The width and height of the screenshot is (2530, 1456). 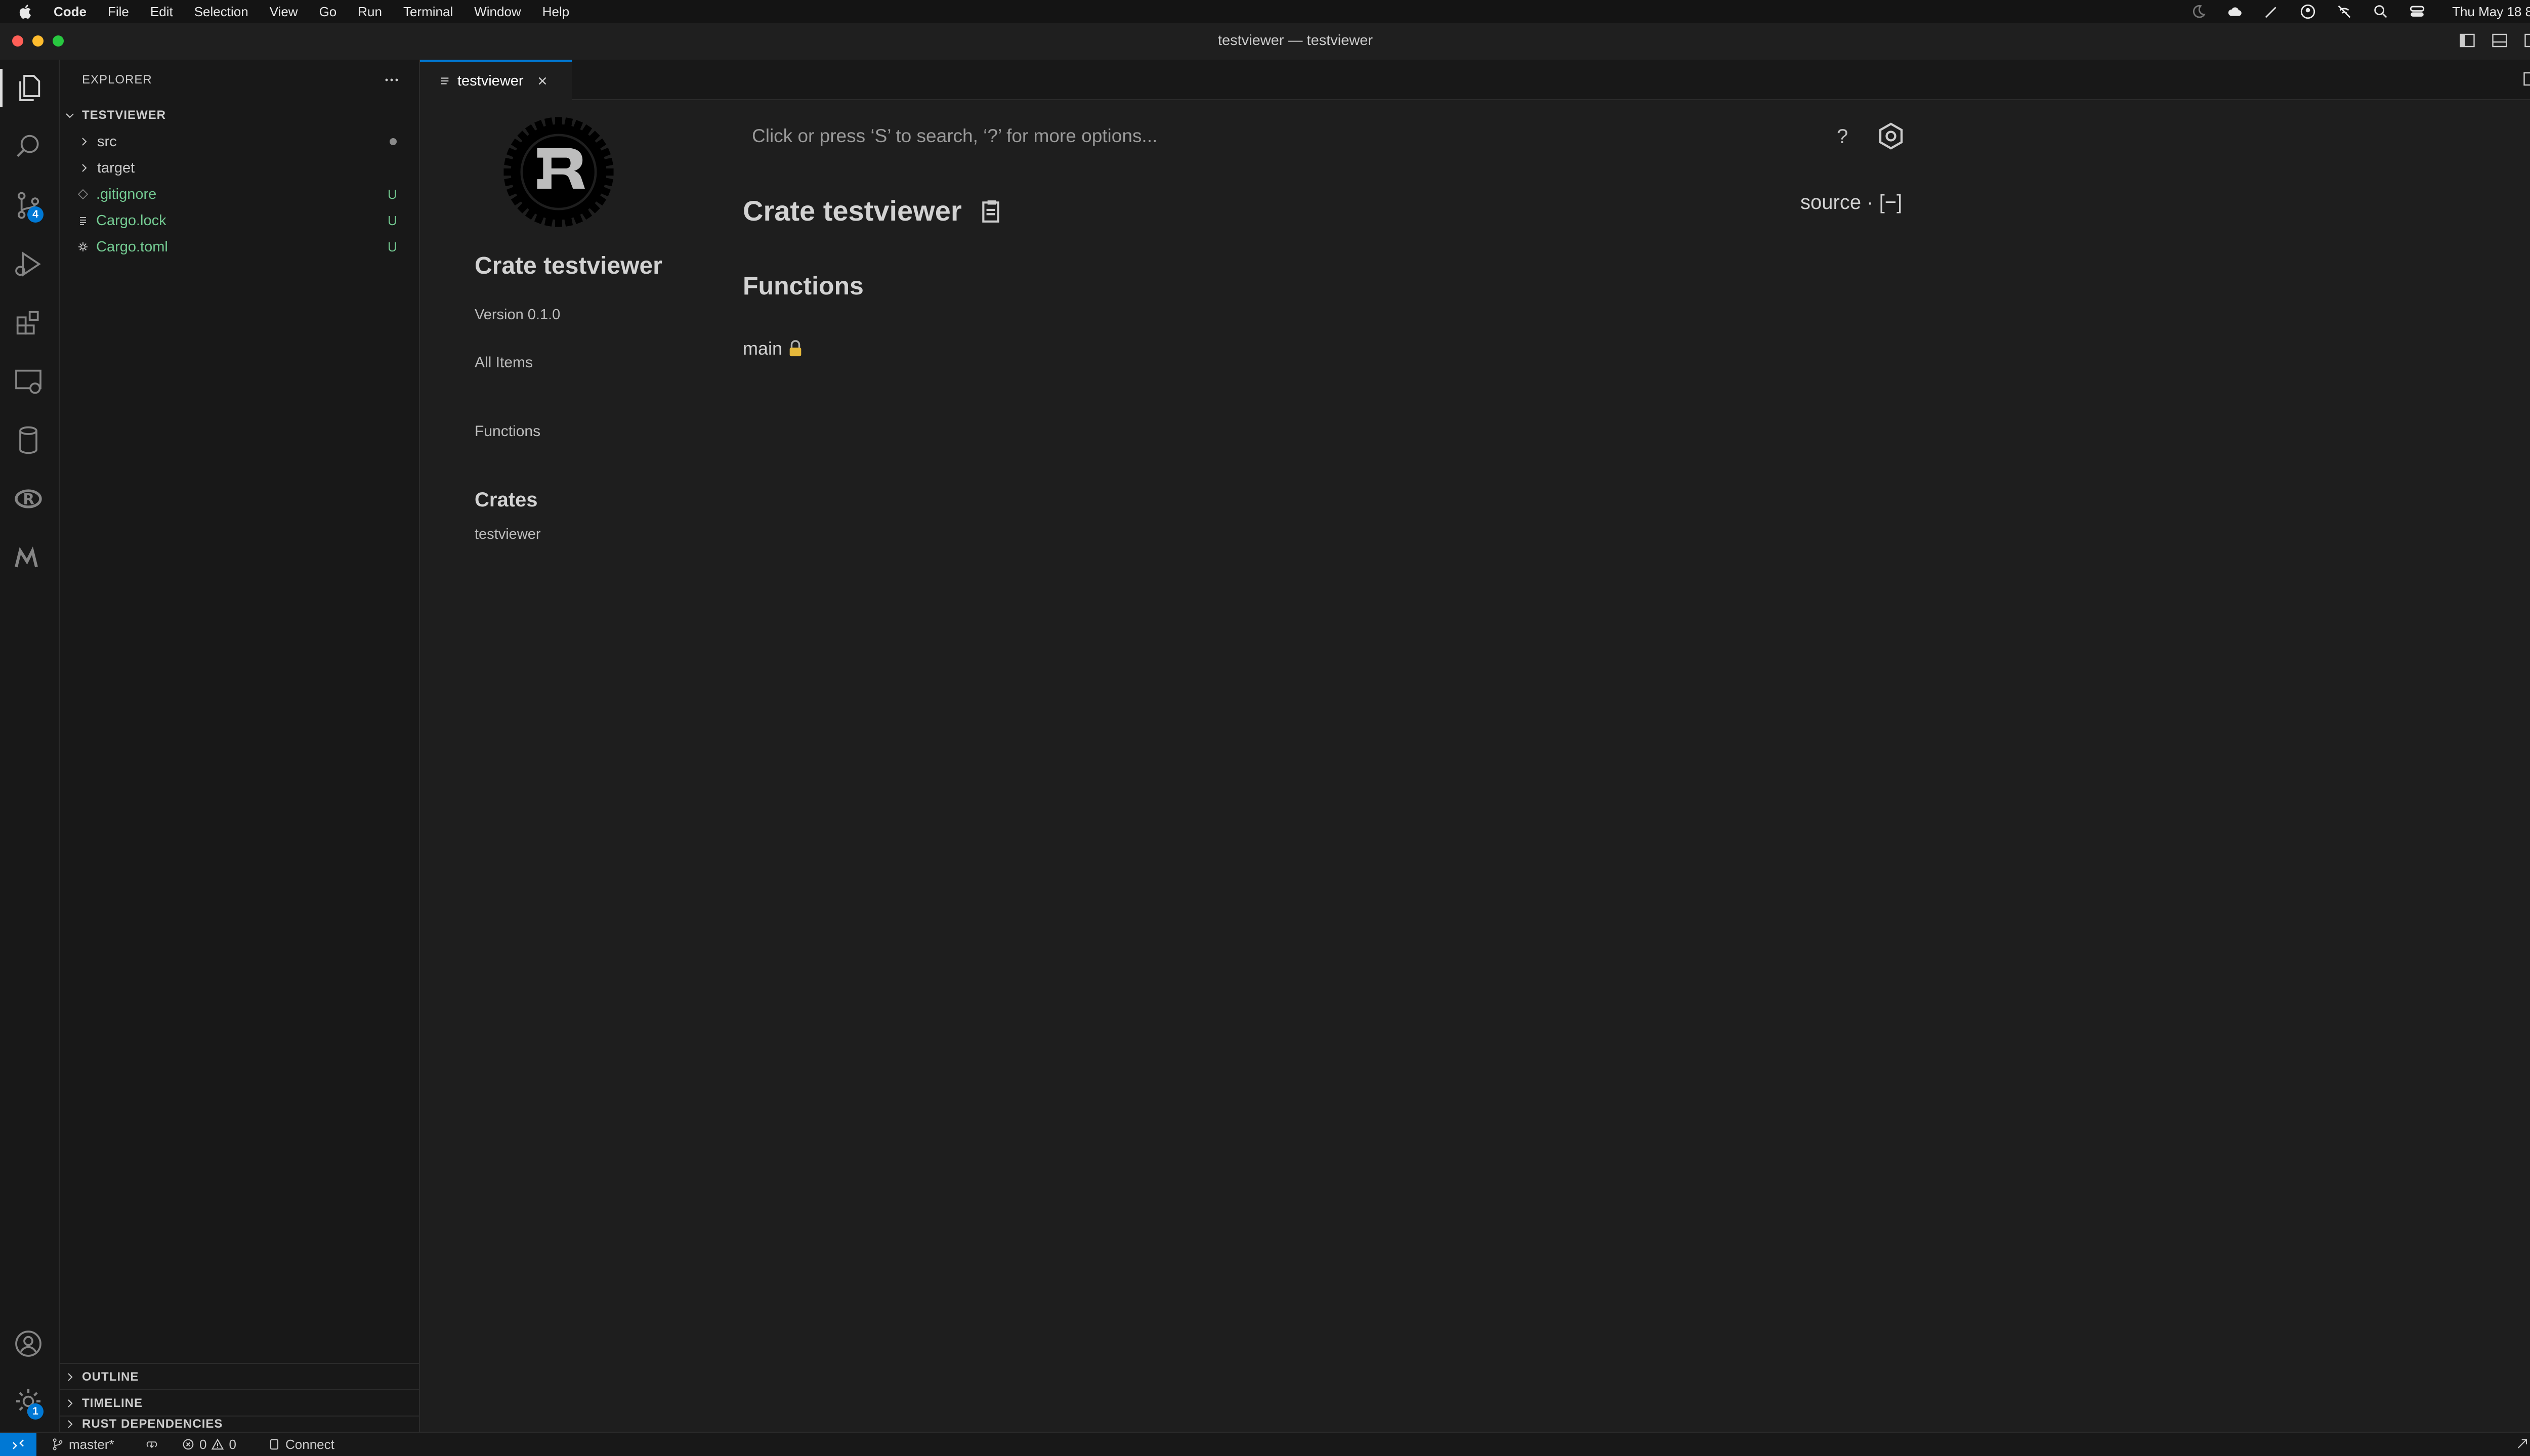 I want to click on explorer-view-button, so click(x=28, y=88).